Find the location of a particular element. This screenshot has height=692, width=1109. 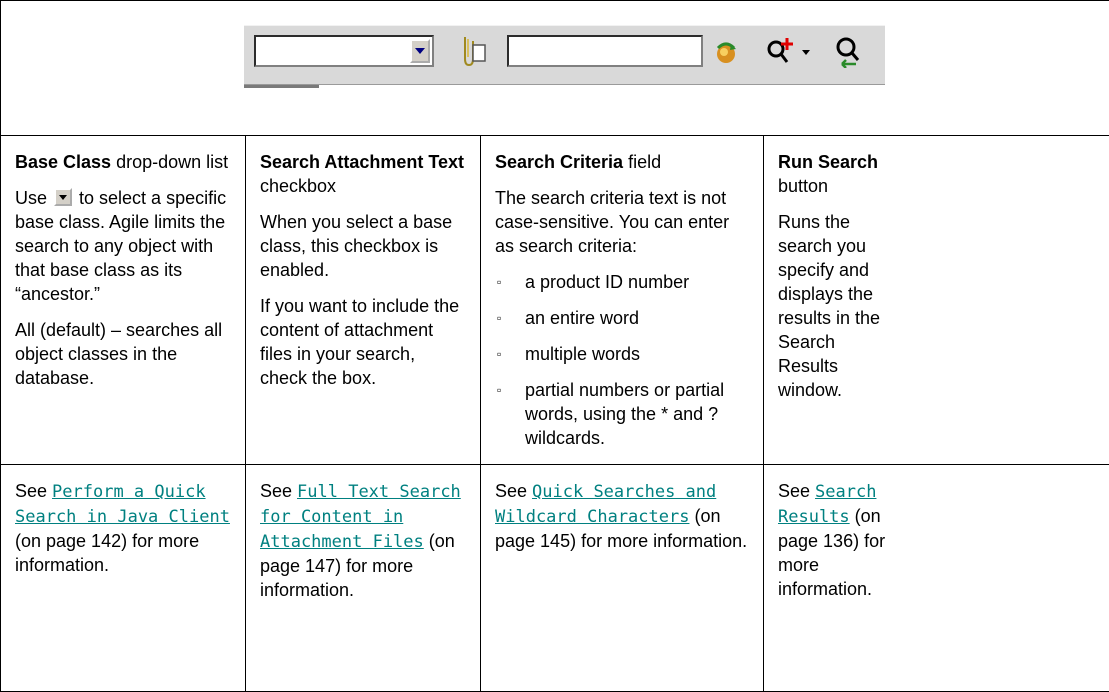

find-search-icon is located at coordinates (849, 52).